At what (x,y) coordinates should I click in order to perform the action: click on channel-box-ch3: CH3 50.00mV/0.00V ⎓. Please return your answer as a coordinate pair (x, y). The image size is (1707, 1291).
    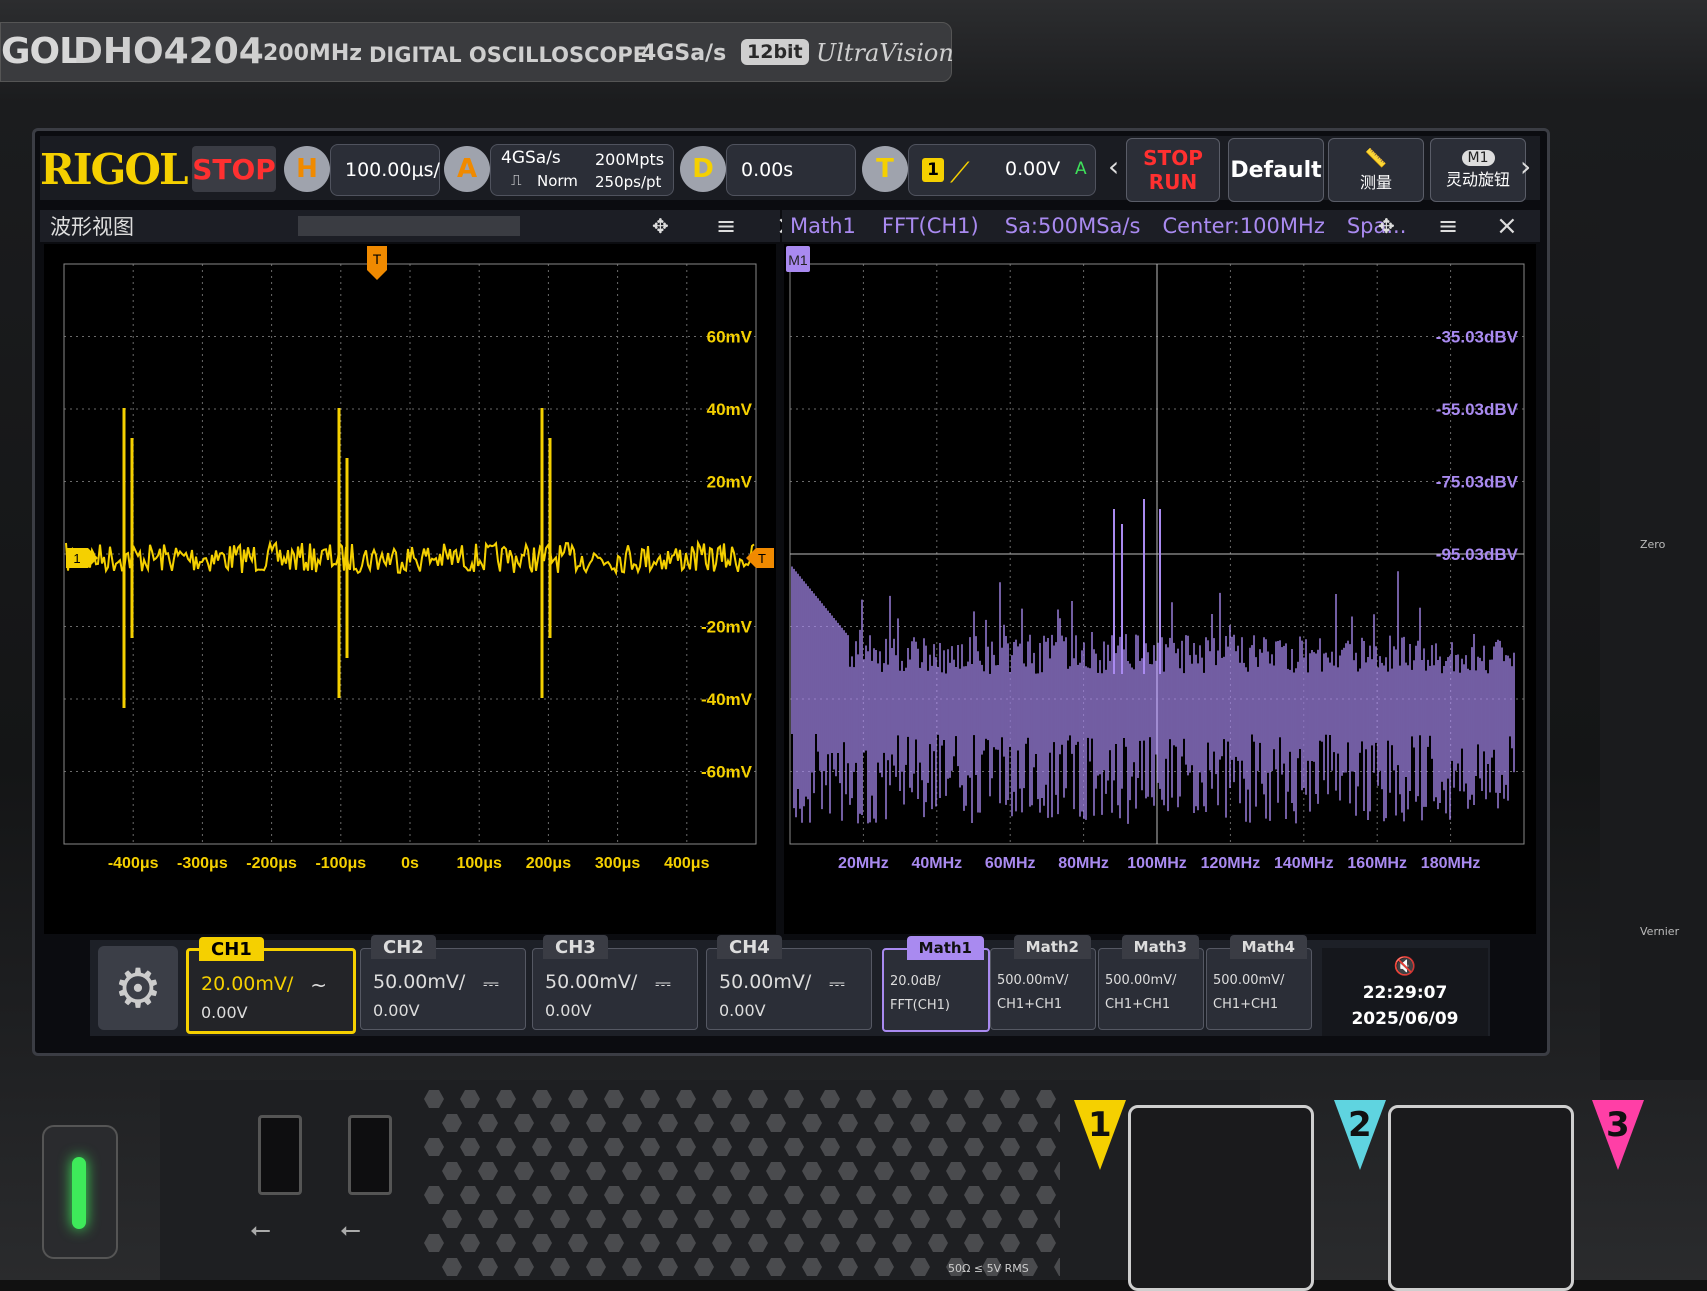
    Looking at the image, I should click on (615, 982).